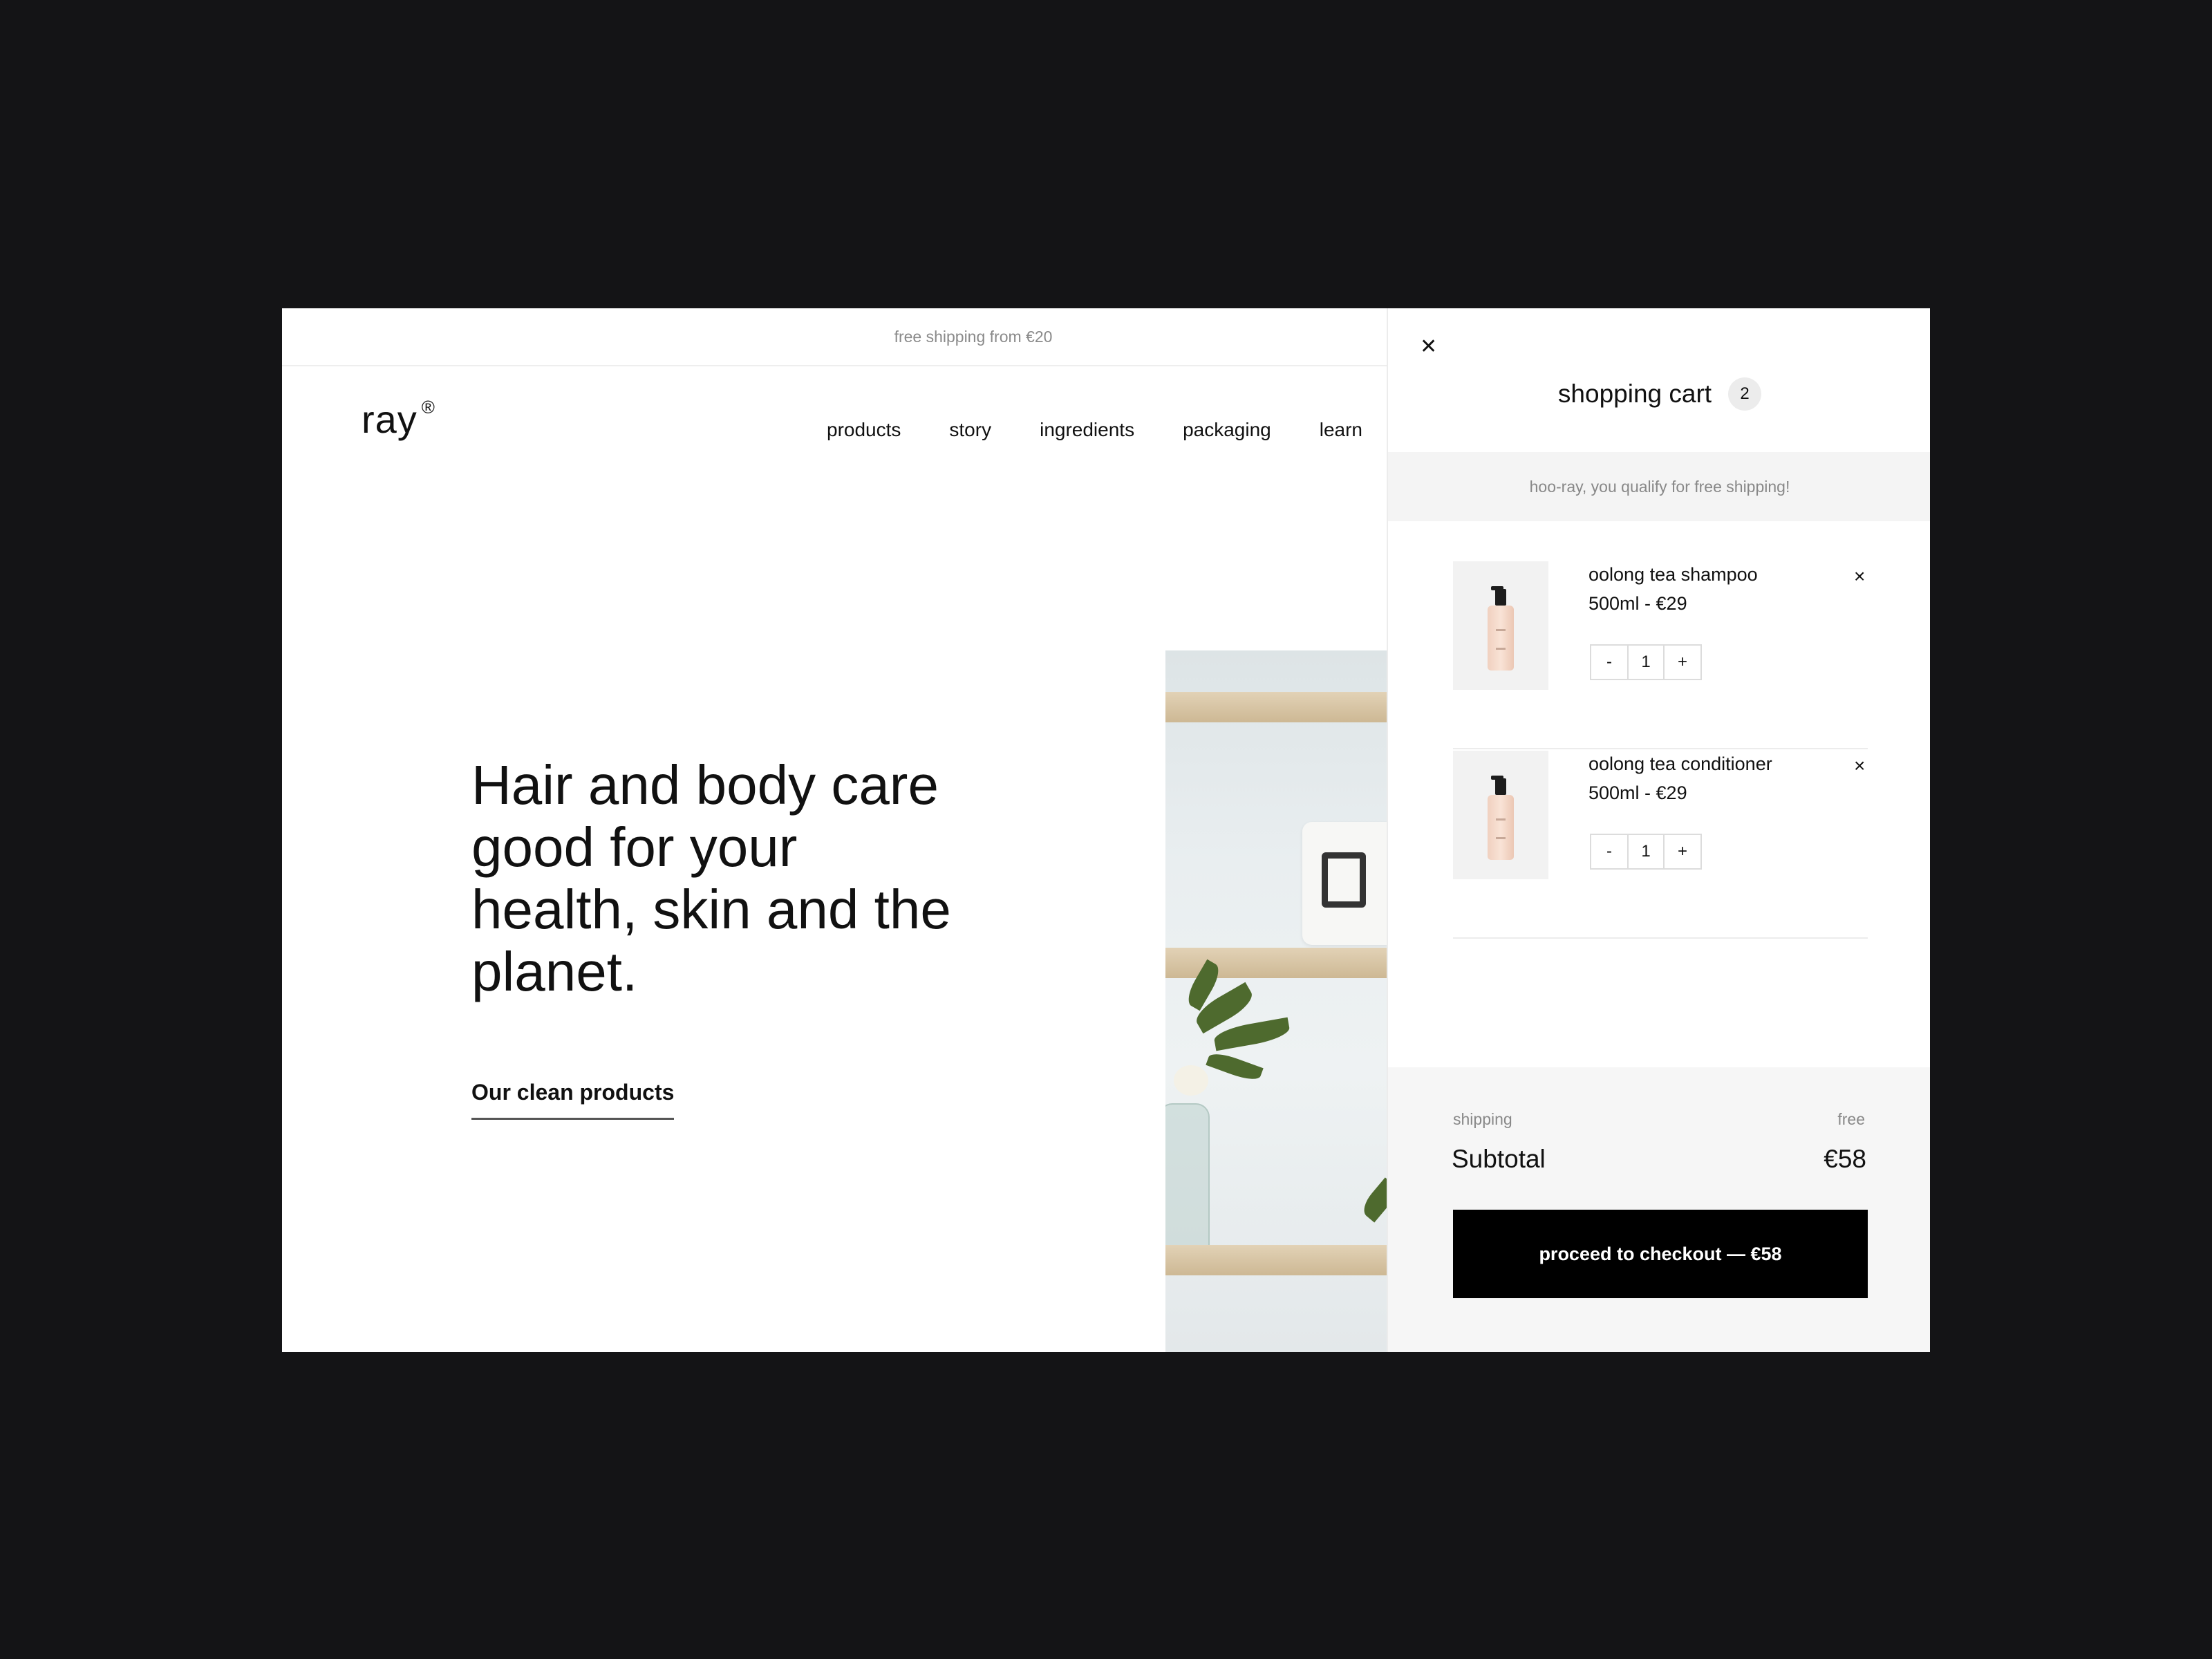 The width and height of the screenshot is (2212, 1659). I want to click on brand-logo: ray ®, so click(398, 419).